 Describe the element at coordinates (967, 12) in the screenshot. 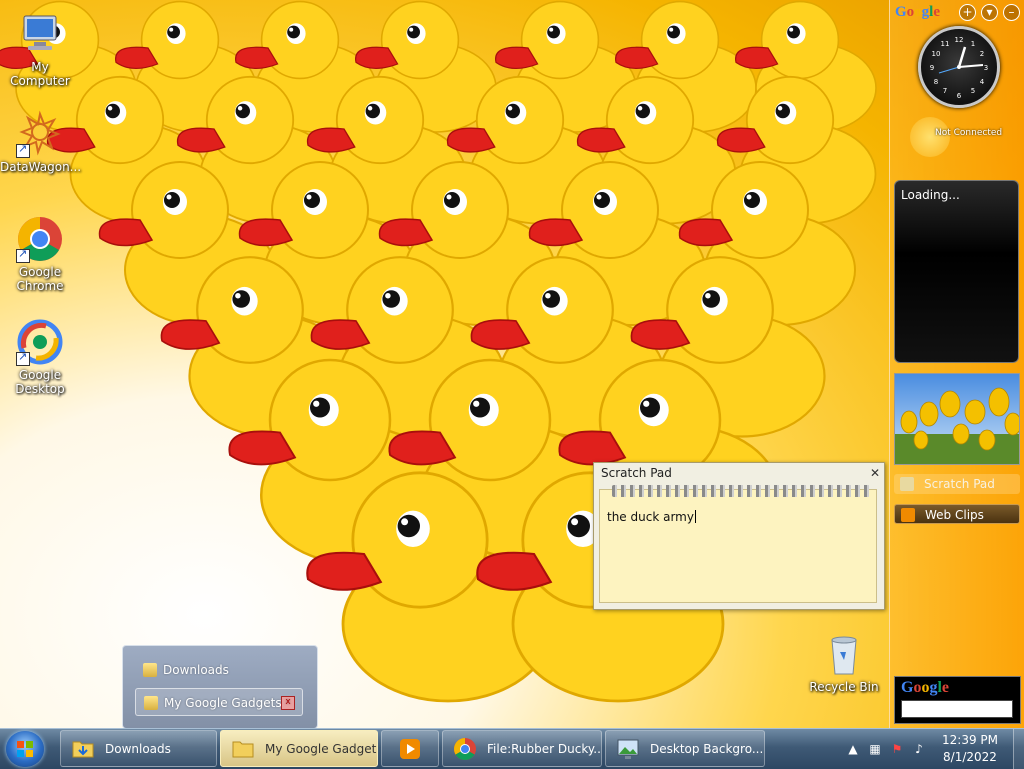

I see `add-gadget-button: +` at that location.